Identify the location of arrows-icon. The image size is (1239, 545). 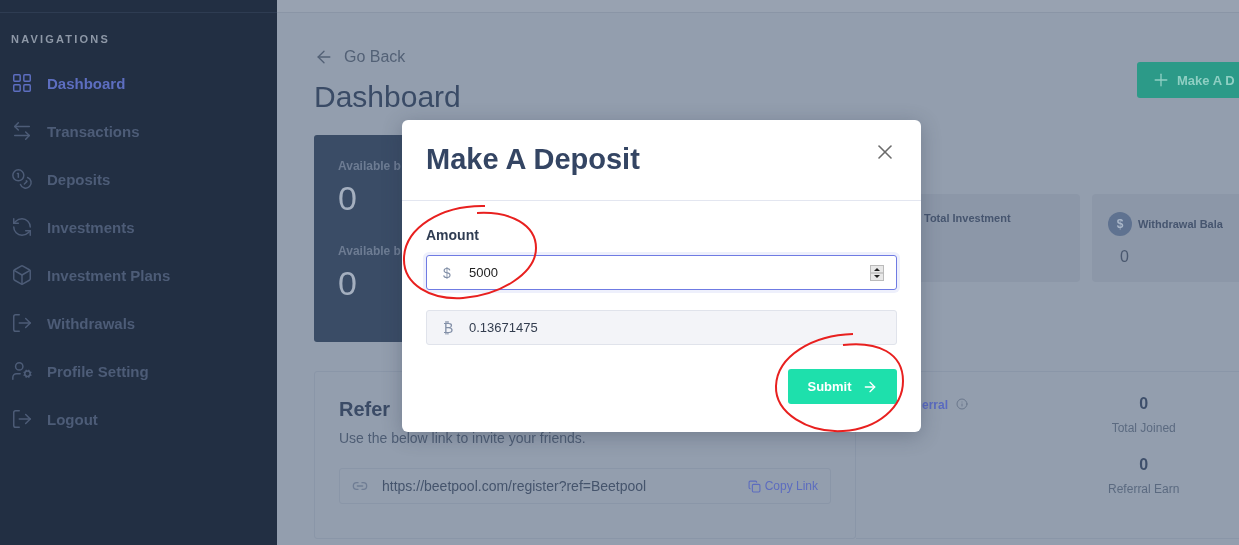
(22, 131).